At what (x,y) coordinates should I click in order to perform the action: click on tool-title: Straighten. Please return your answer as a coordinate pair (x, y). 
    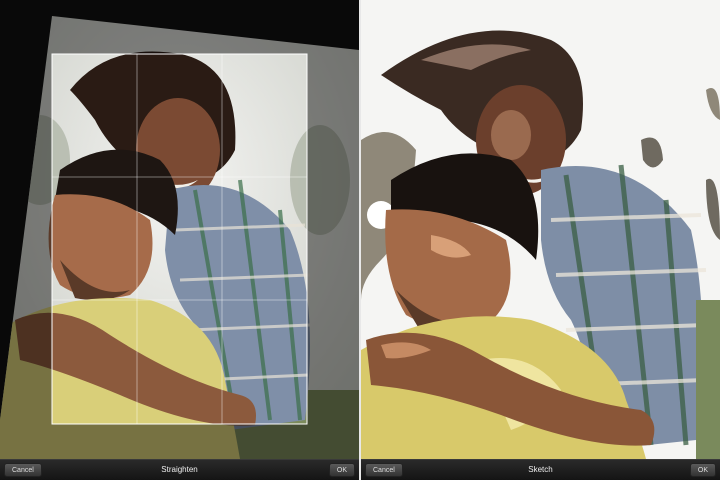
    Looking at the image, I should click on (179, 469).